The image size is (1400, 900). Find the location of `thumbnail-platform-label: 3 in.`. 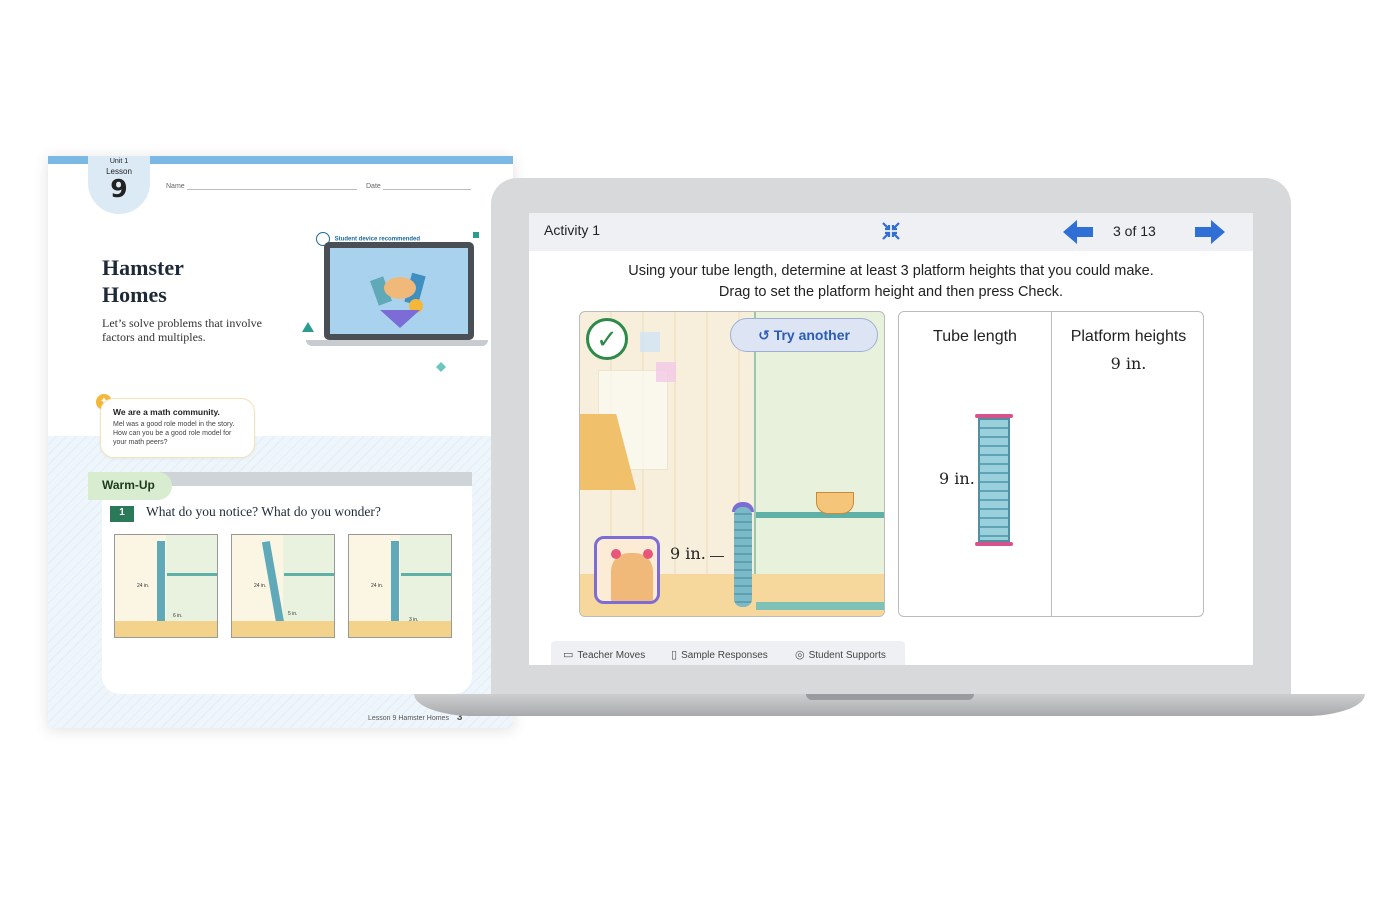

thumbnail-platform-label: 3 in. is located at coordinates (414, 620).